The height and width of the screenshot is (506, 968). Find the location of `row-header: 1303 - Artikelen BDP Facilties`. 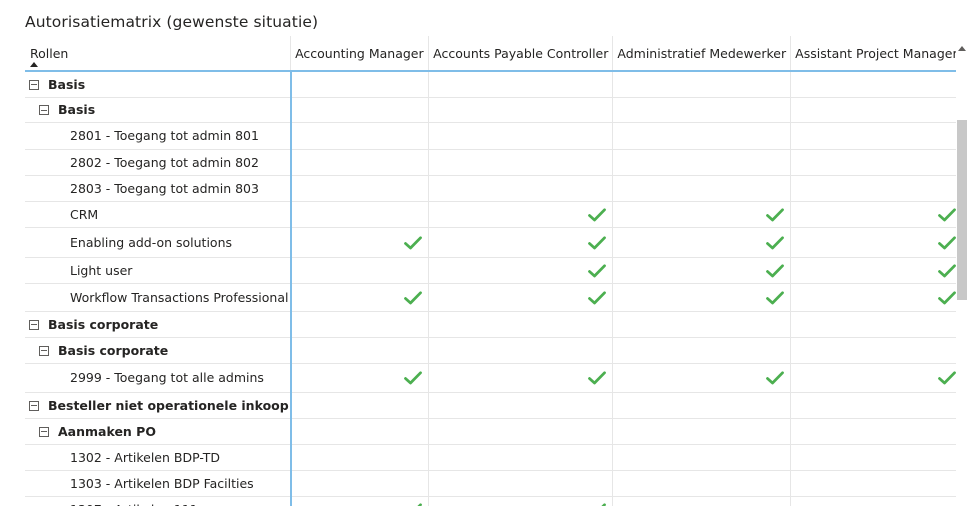

row-header: 1303 - Artikelen BDP Facilties is located at coordinates (158, 483).